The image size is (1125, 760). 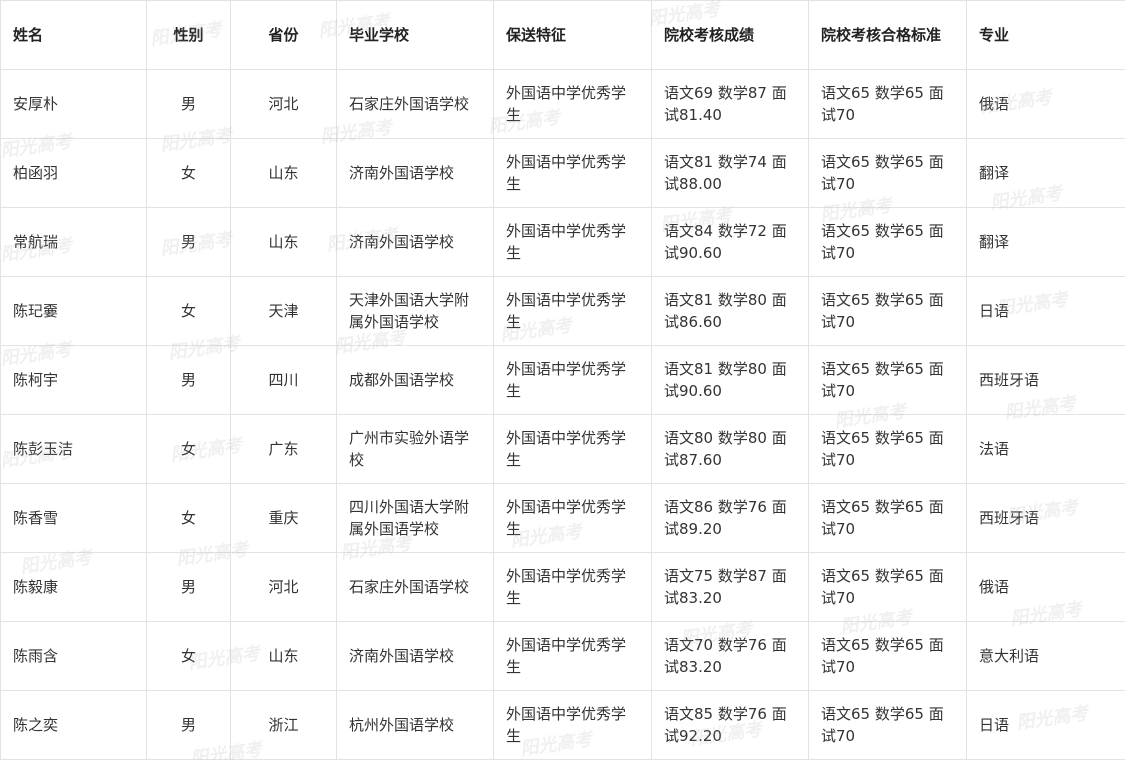 I want to click on header-gender: 性别, so click(x=188, y=35).